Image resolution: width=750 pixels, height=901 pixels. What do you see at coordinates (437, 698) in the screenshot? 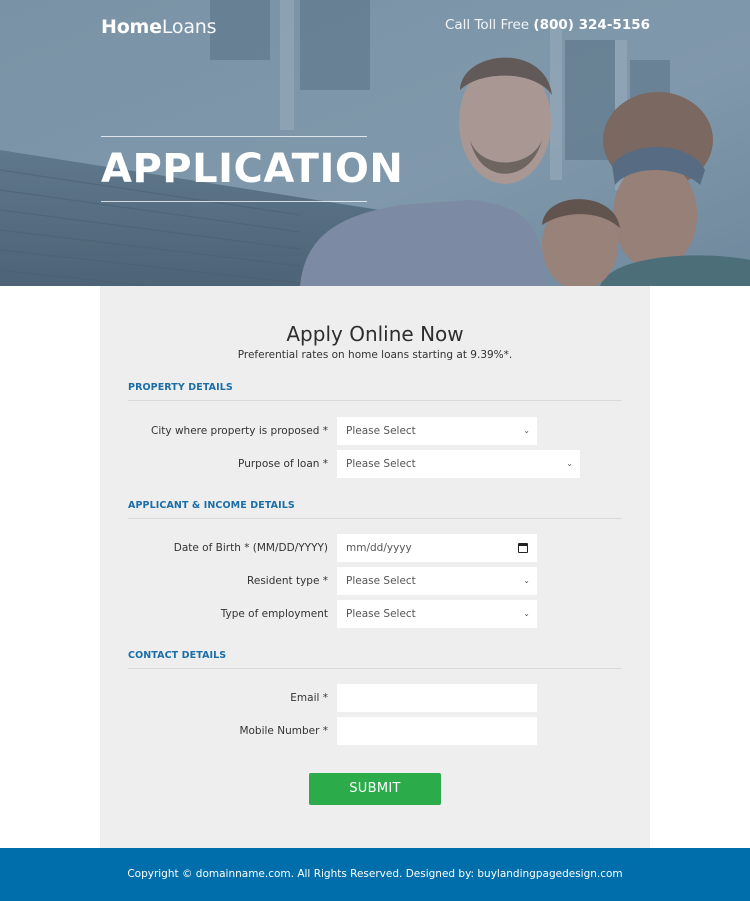
I see `email-field` at bounding box center [437, 698].